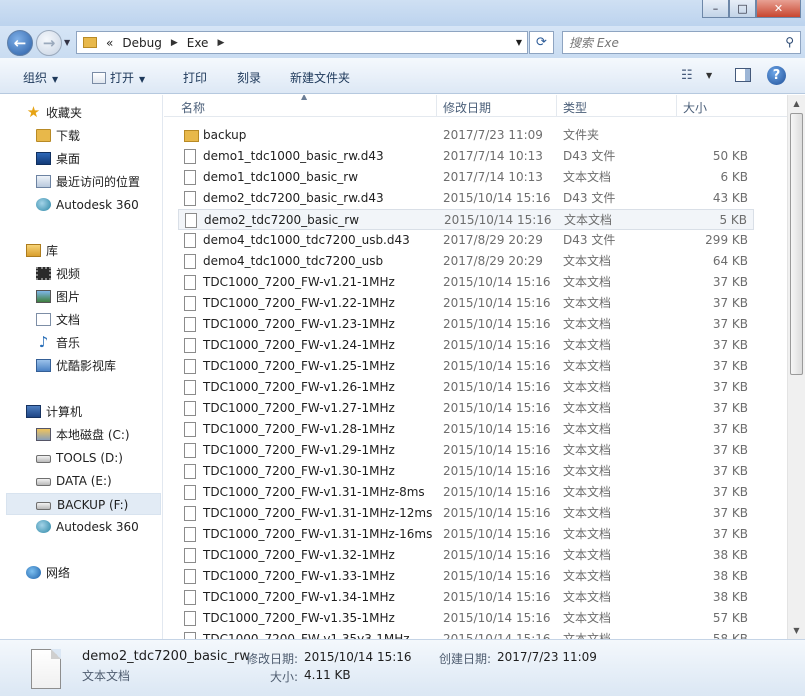 This screenshot has width=805, height=696. I want to click on address-dropdown-icon: ▼, so click(519, 42).